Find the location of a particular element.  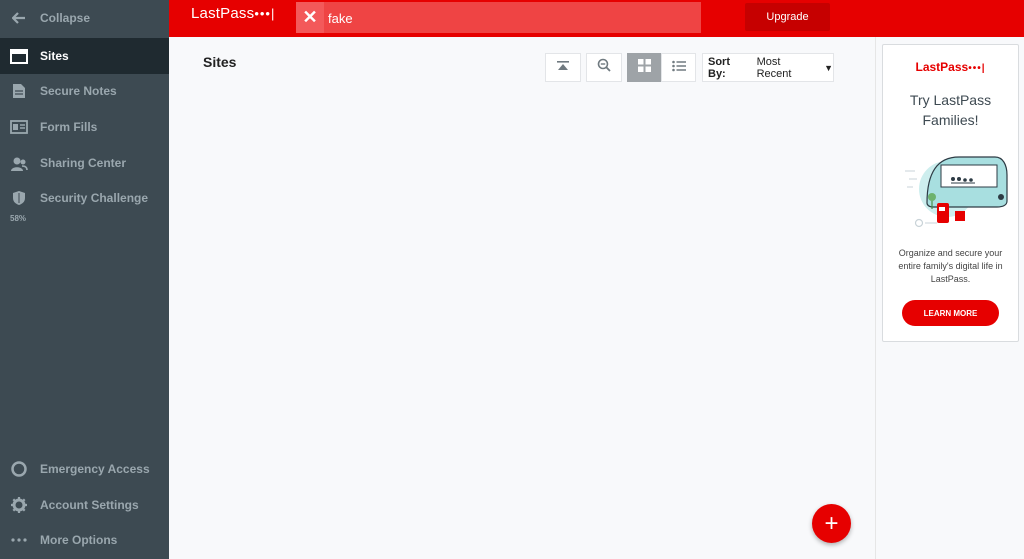

zoom-out-button is located at coordinates (604, 67).